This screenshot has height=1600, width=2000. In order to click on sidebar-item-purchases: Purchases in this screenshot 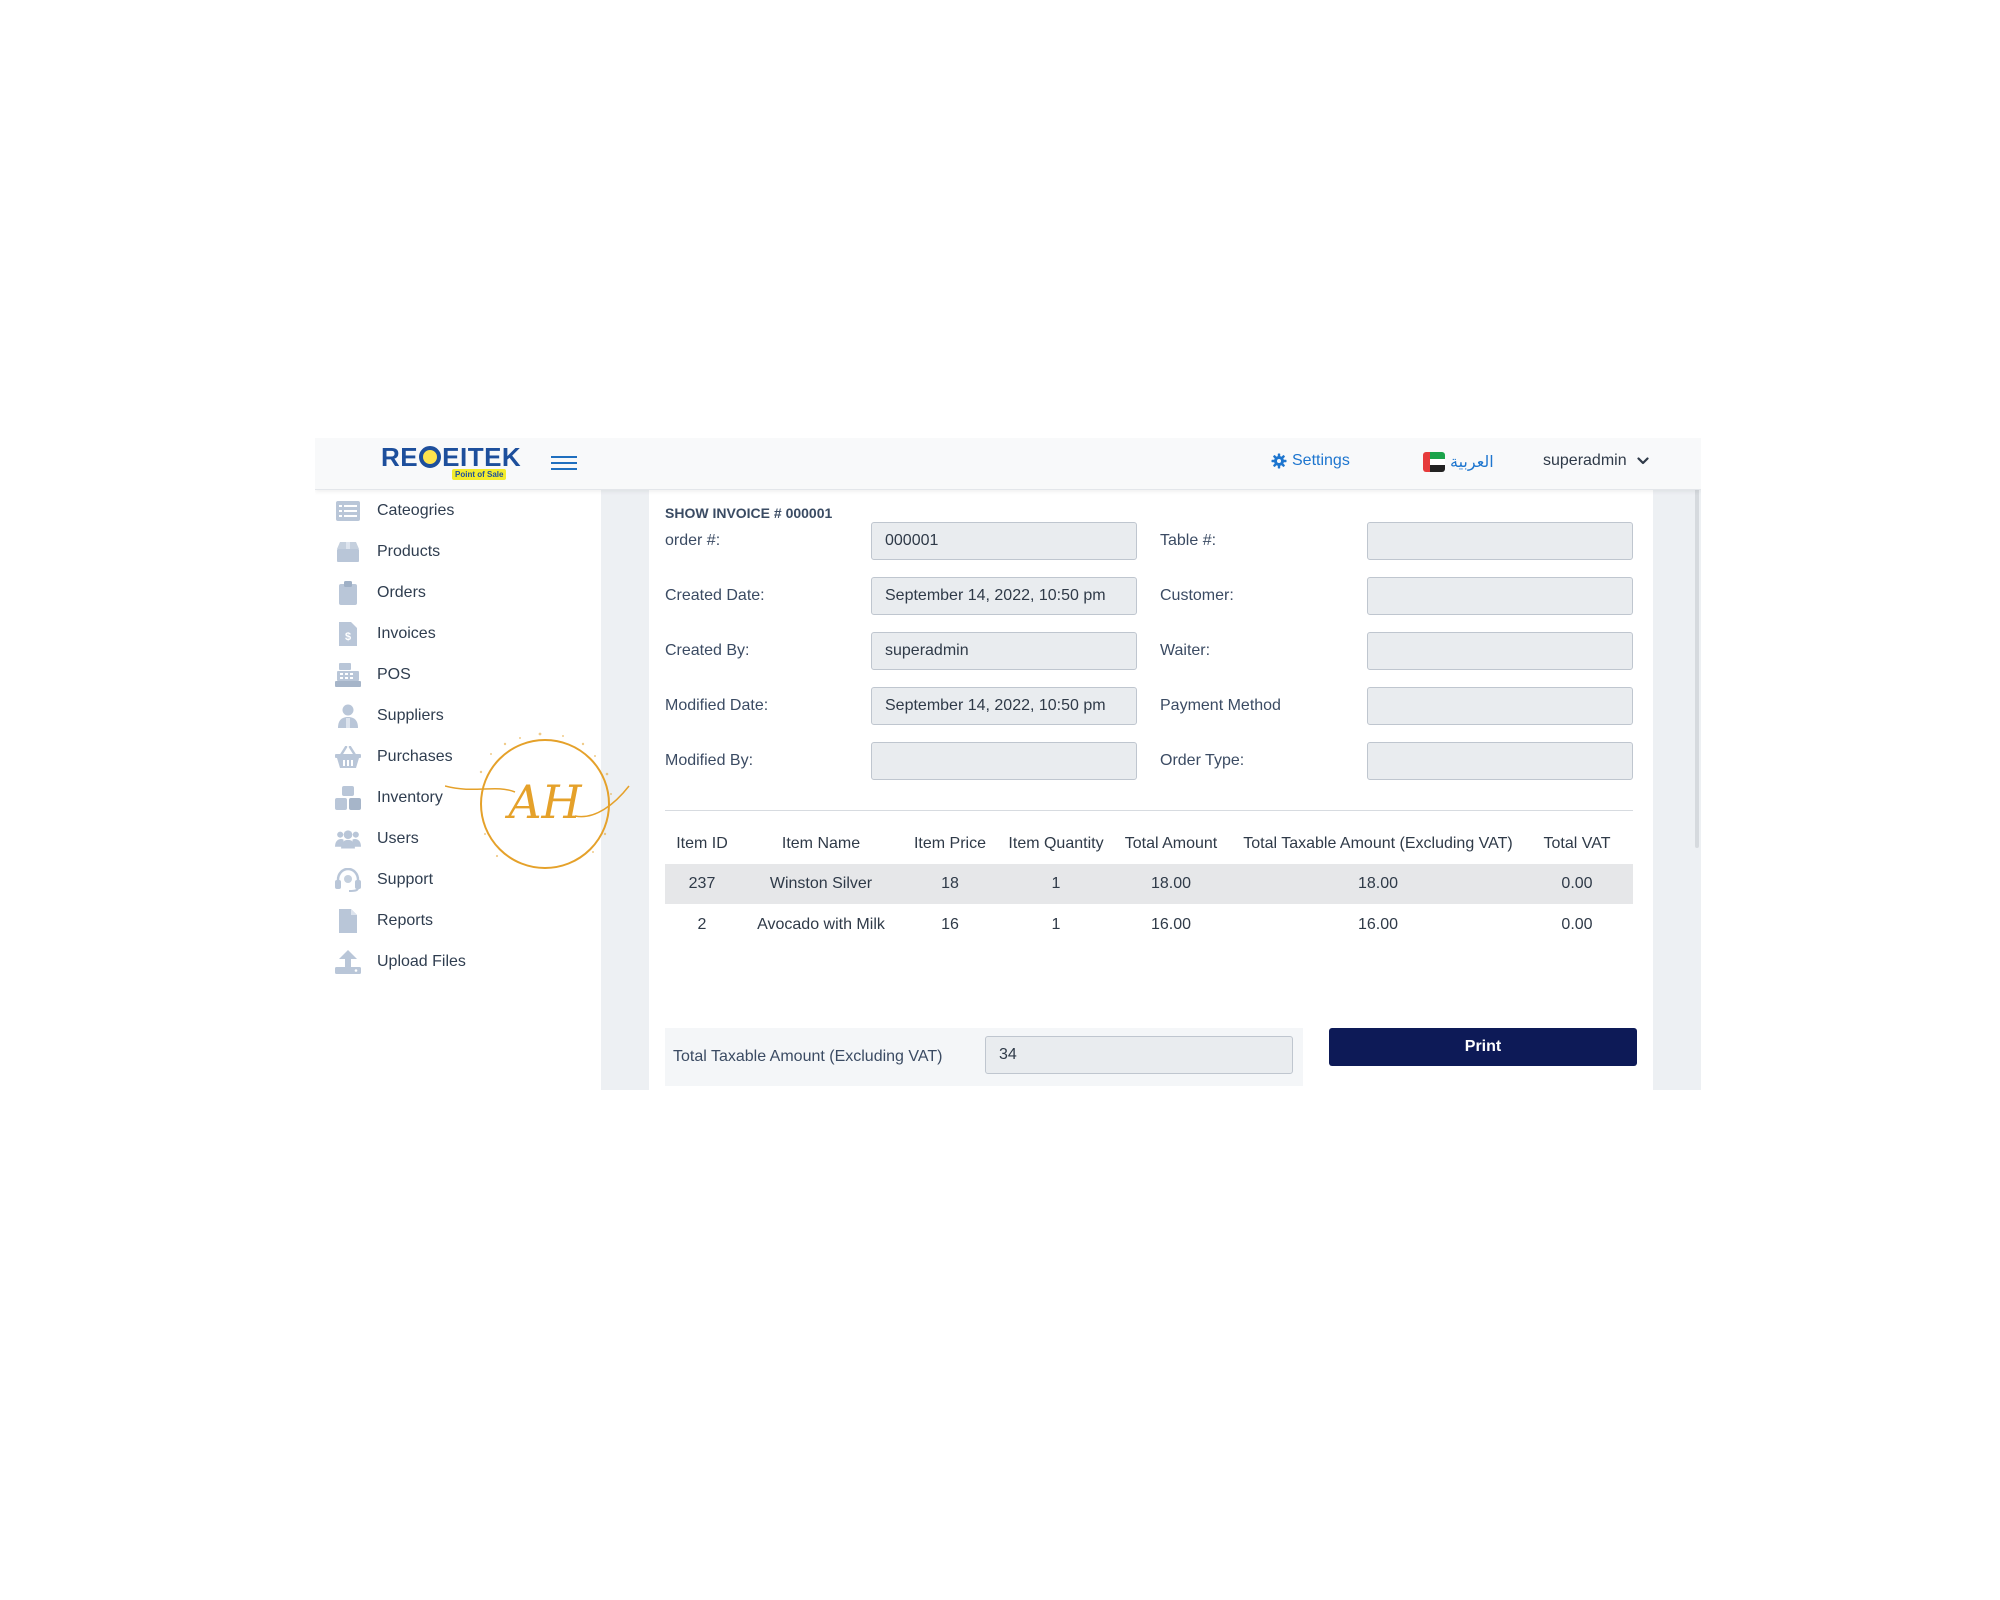, I will do `click(394, 757)`.